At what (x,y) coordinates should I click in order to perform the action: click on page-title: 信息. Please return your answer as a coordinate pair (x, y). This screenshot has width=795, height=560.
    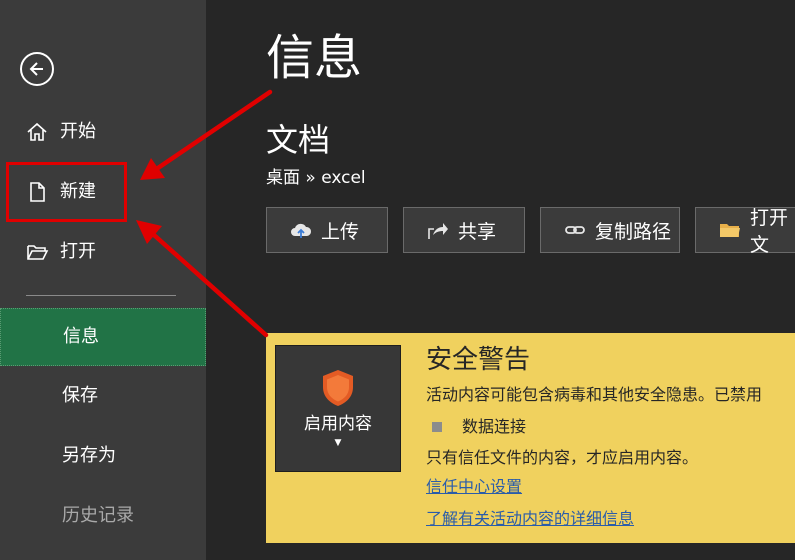
    Looking at the image, I should click on (314, 58).